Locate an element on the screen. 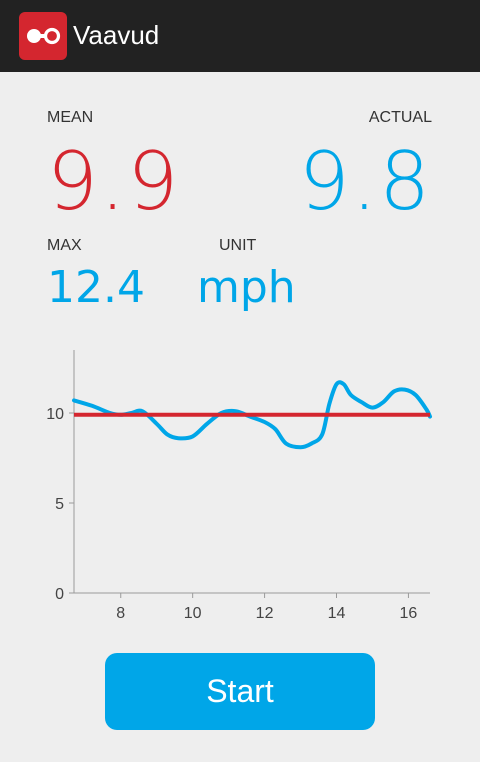 The width and height of the screenshot is (480, 762). x-tick-label: 12 is located at coordinates (265, 613).